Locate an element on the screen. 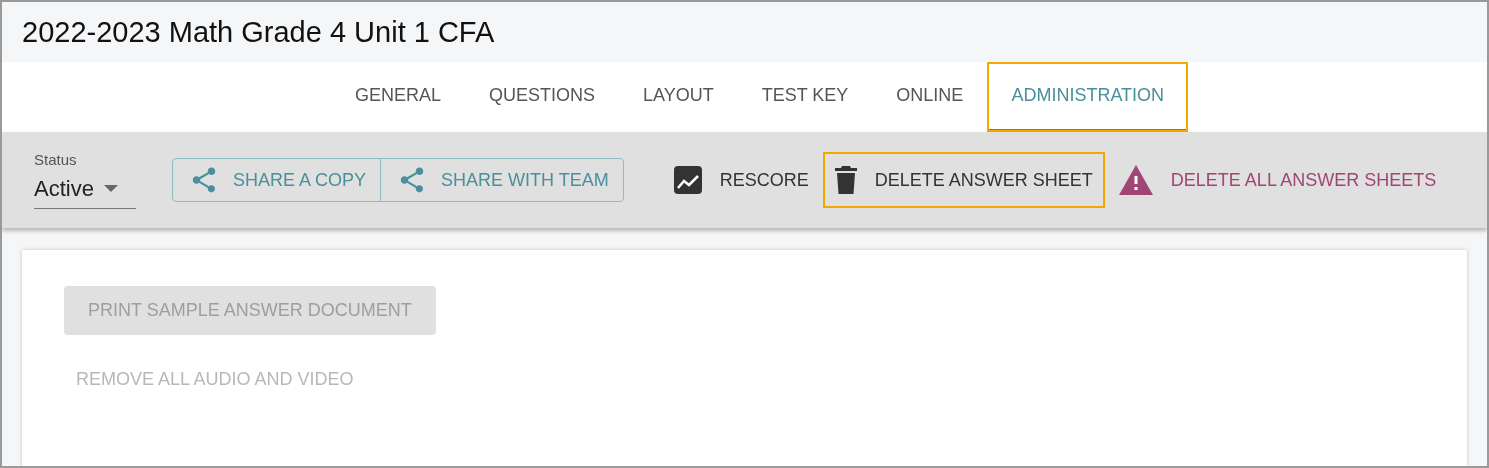 This screenshot has height=468, width=1489. trash-icon is located at coordinates (845, 180).